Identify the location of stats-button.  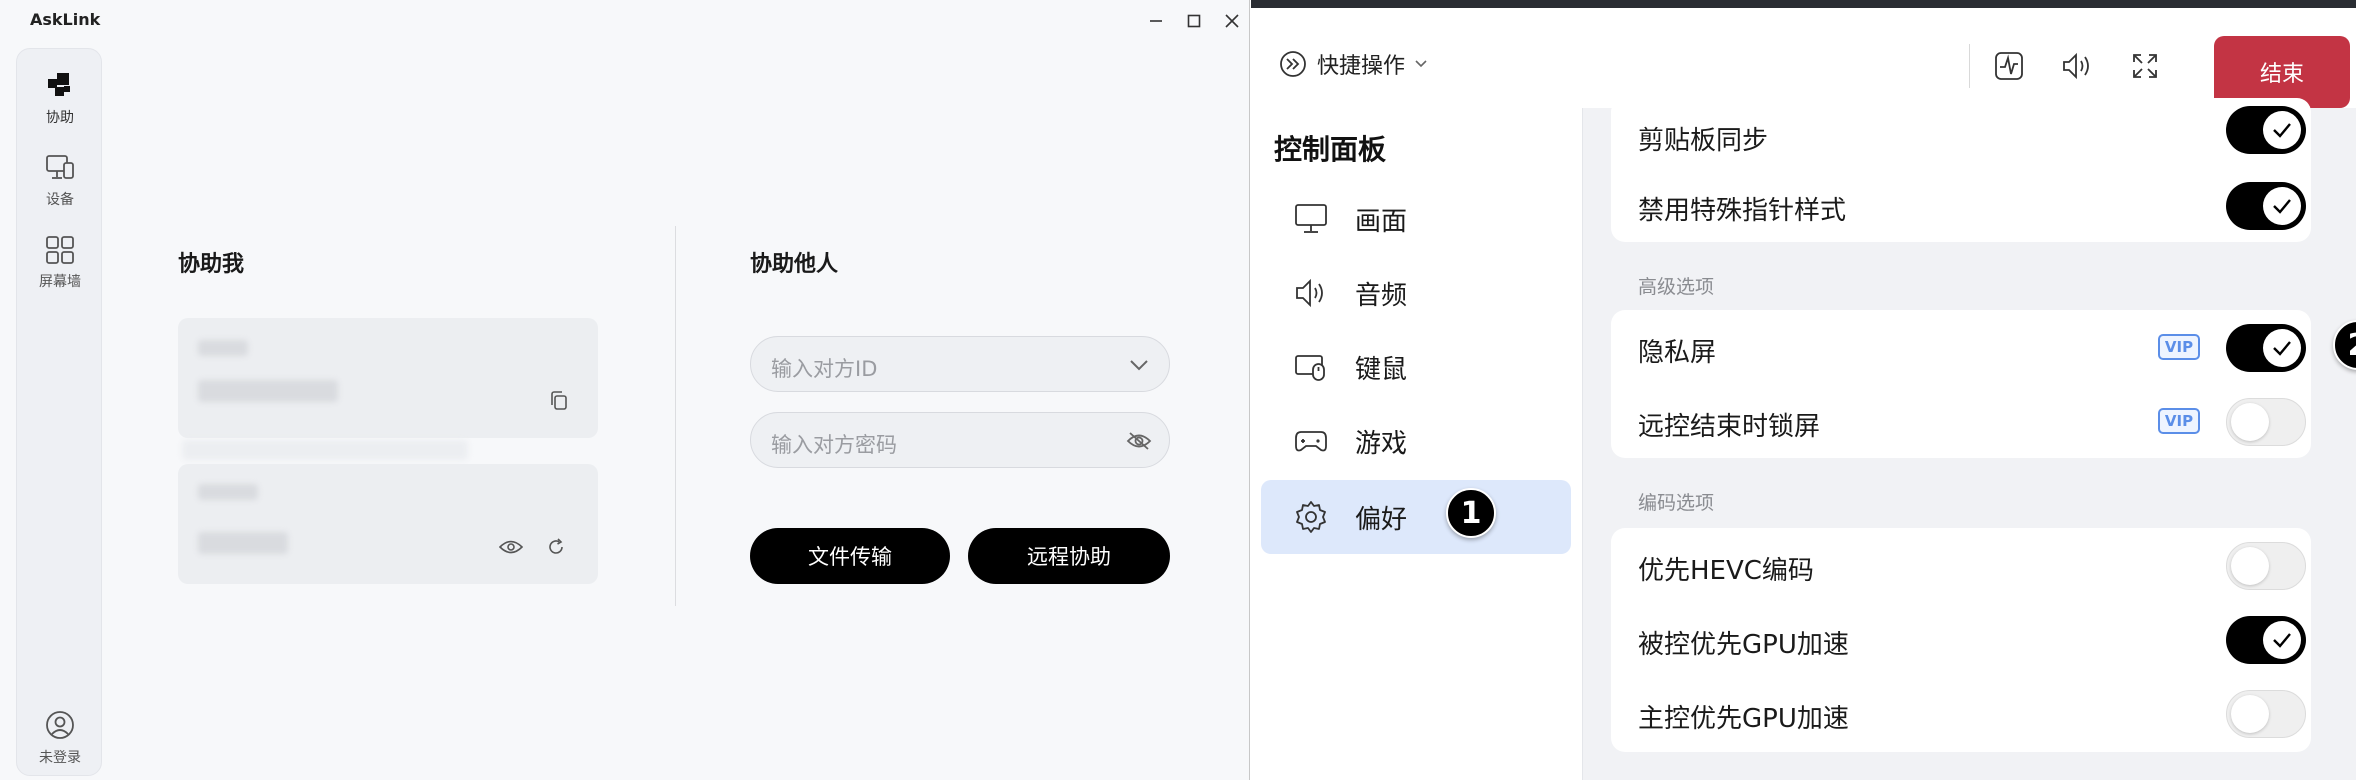
(2009, 66).